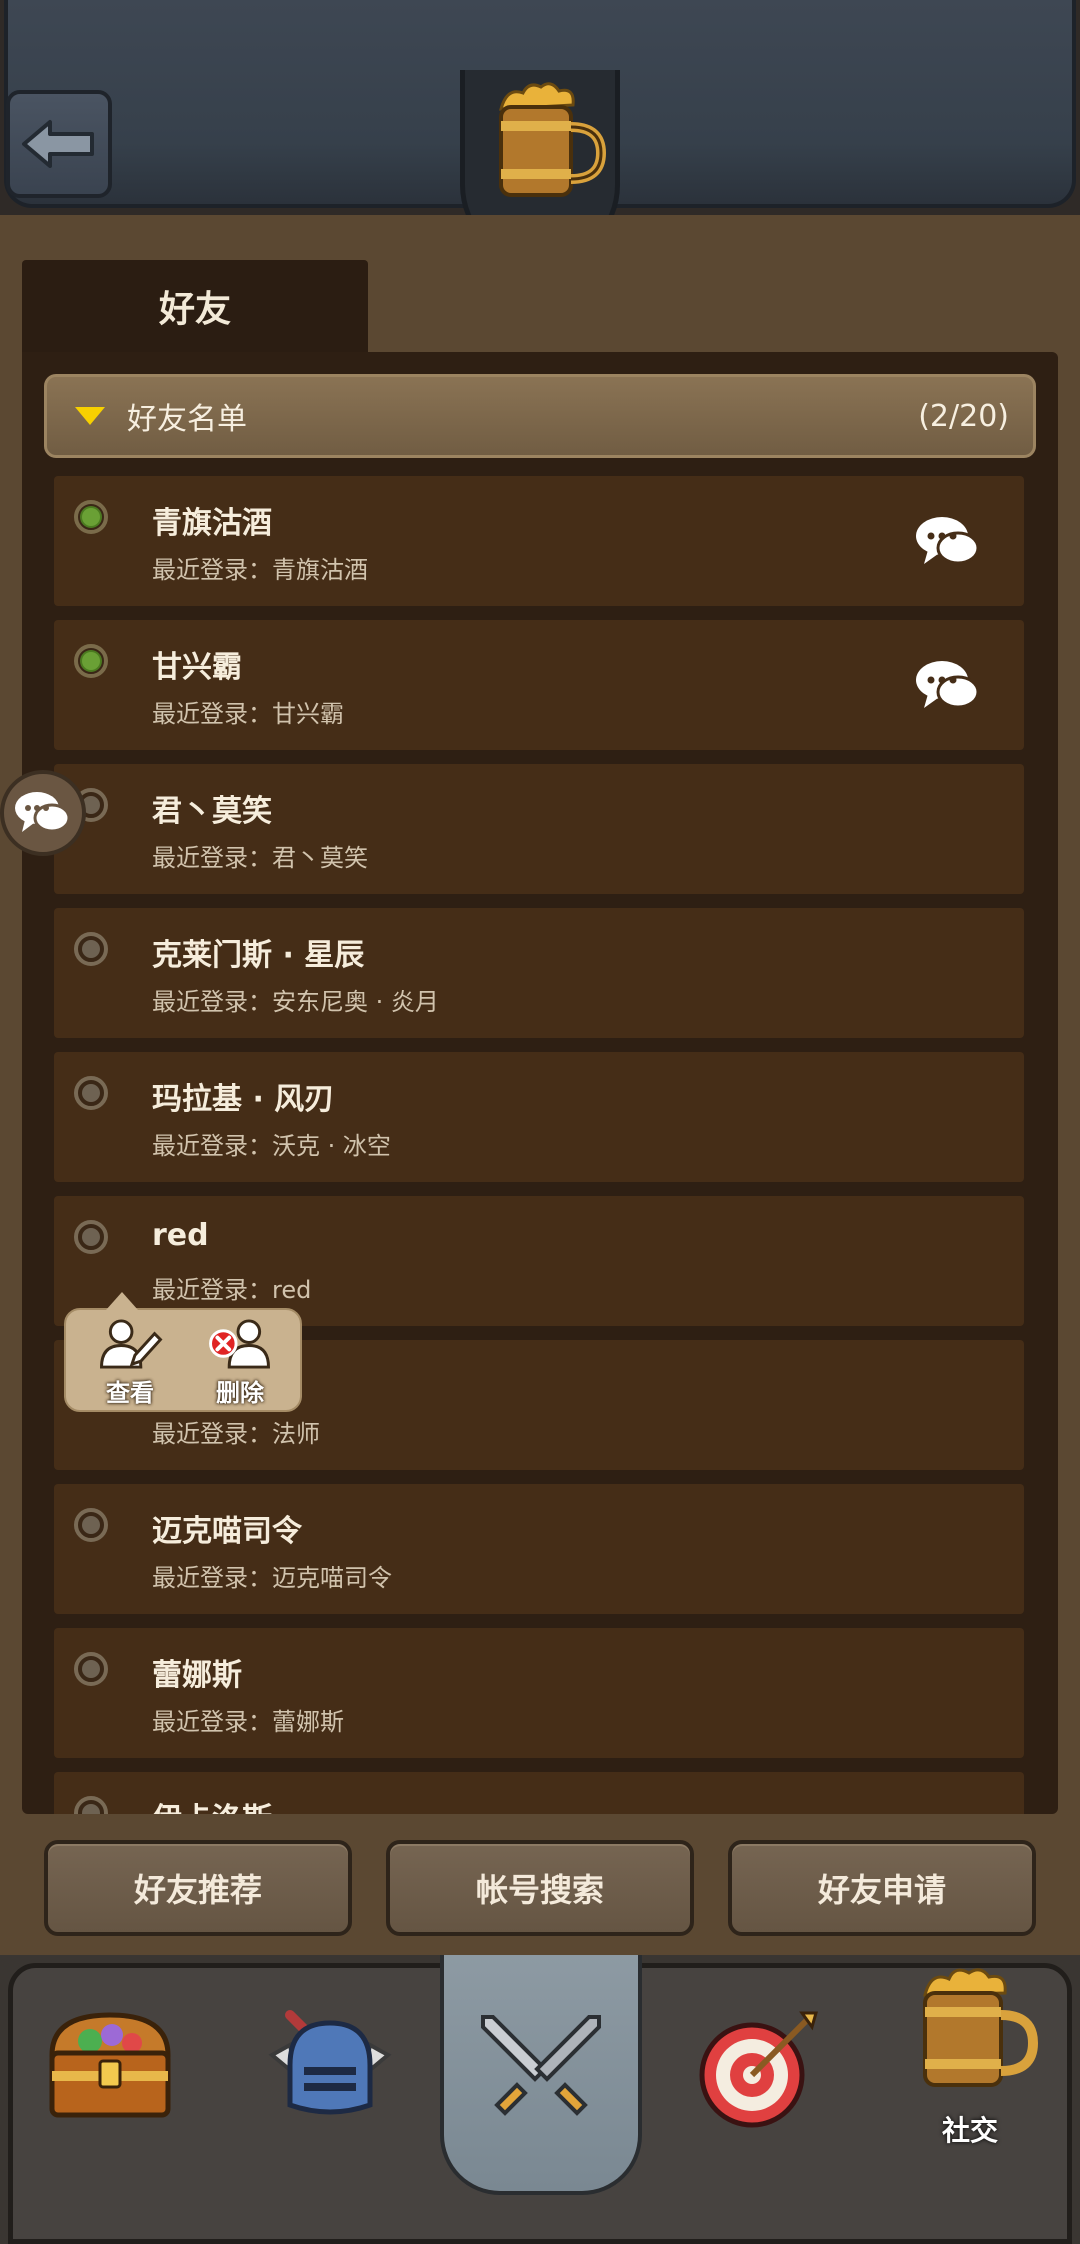 This screenshot has width=1080, height=2244. Describe the element at coordinates (295, 1002) in the screenshot. I see `friend-last-login: 最近登录：安东尼奥 · 炎月` at that location.